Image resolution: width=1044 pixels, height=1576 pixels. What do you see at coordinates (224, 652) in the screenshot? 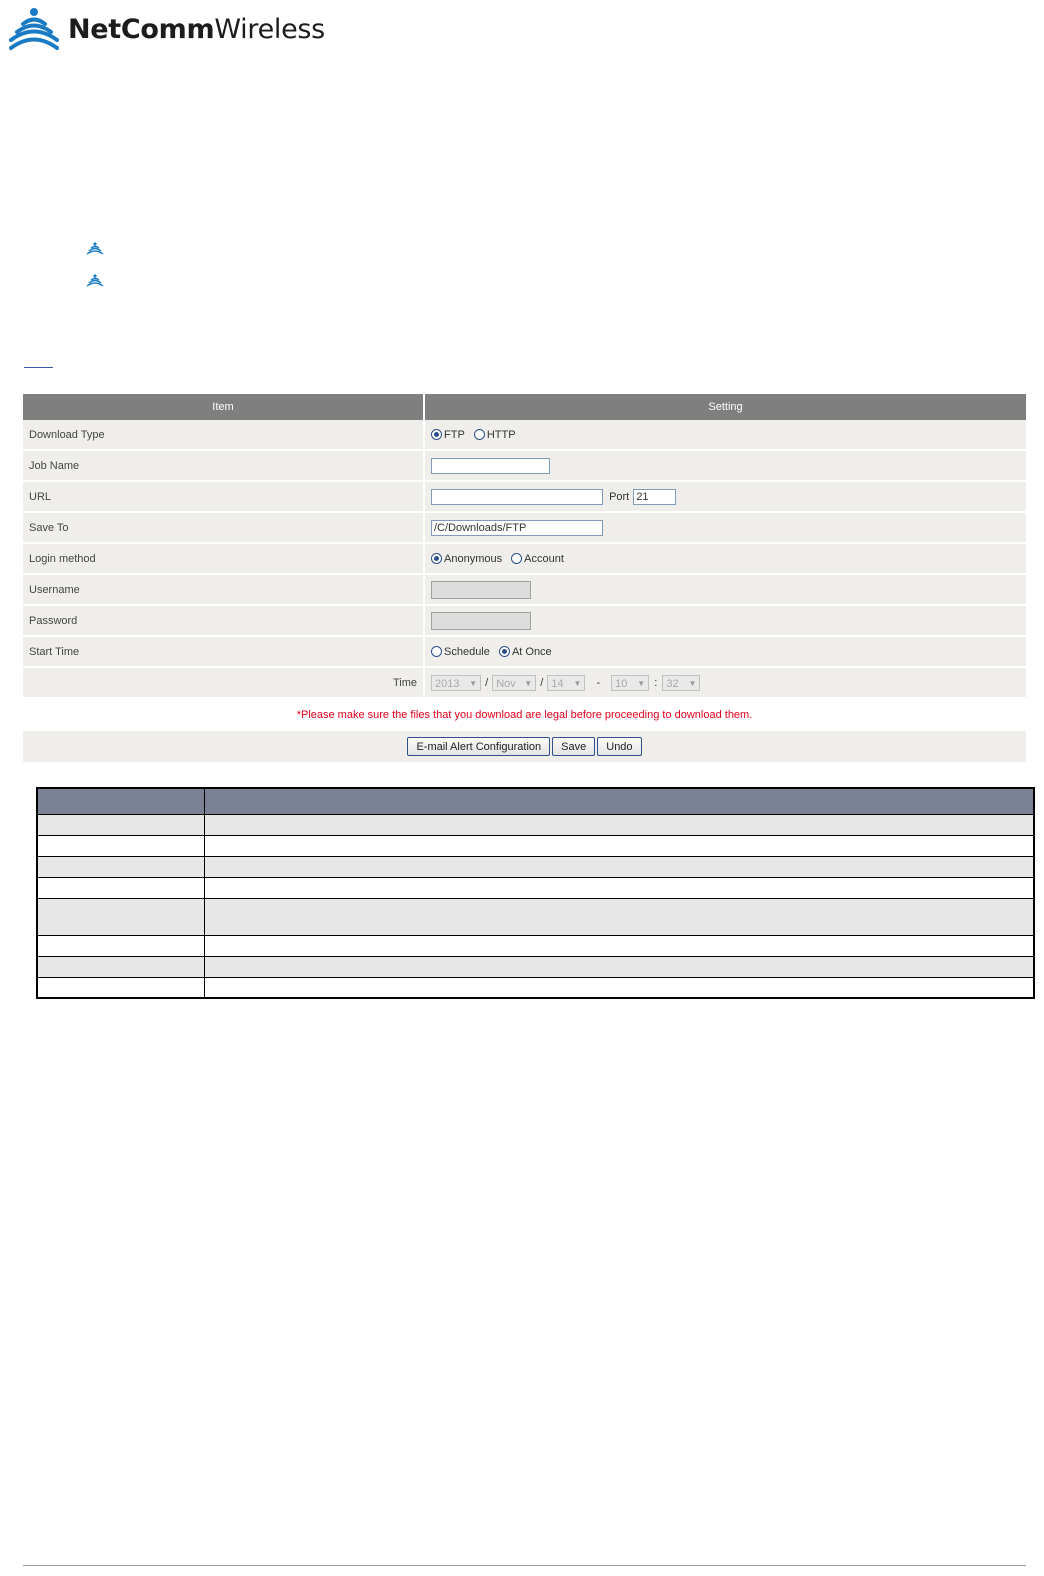
I see `start-time-label: Start Time` at bounding box center [224, 652].